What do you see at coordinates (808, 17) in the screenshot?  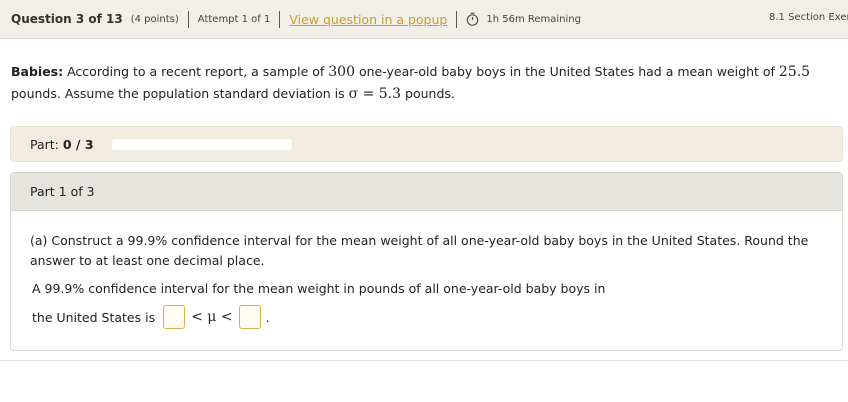 I see `section-label: 8.1 Section Exer` at bounding box center [808, 17].